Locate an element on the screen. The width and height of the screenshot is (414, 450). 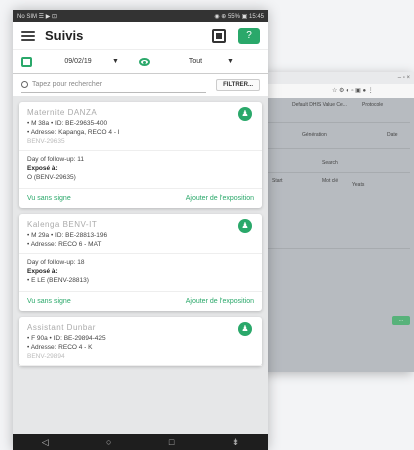
search-placeholder: Tapez pour rechercher is located at coordinates (67, 84).